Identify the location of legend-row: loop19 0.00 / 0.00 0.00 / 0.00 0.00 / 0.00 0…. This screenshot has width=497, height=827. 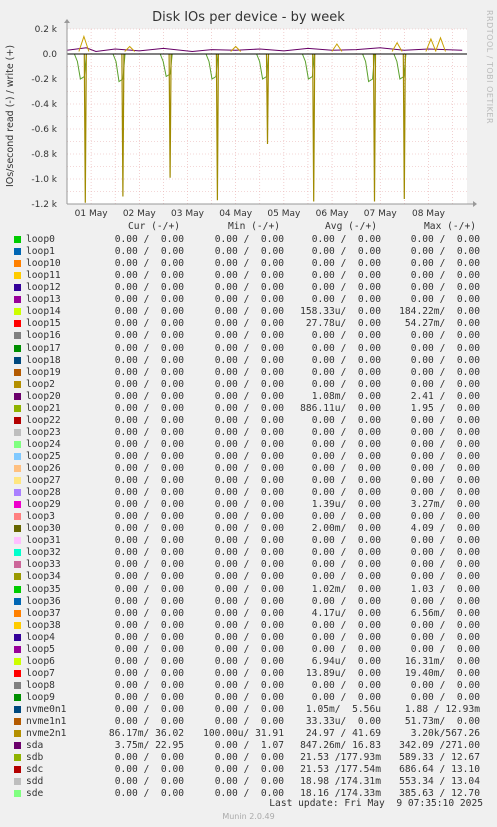
(248, 373).